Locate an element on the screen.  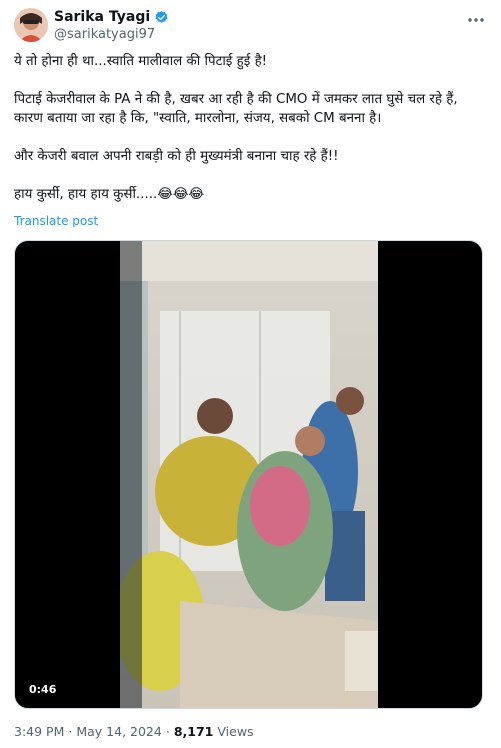
tweet-meta: 3:49 PM · May 14, 2024 · 8,171 Views is located at coordinates (134, 731).